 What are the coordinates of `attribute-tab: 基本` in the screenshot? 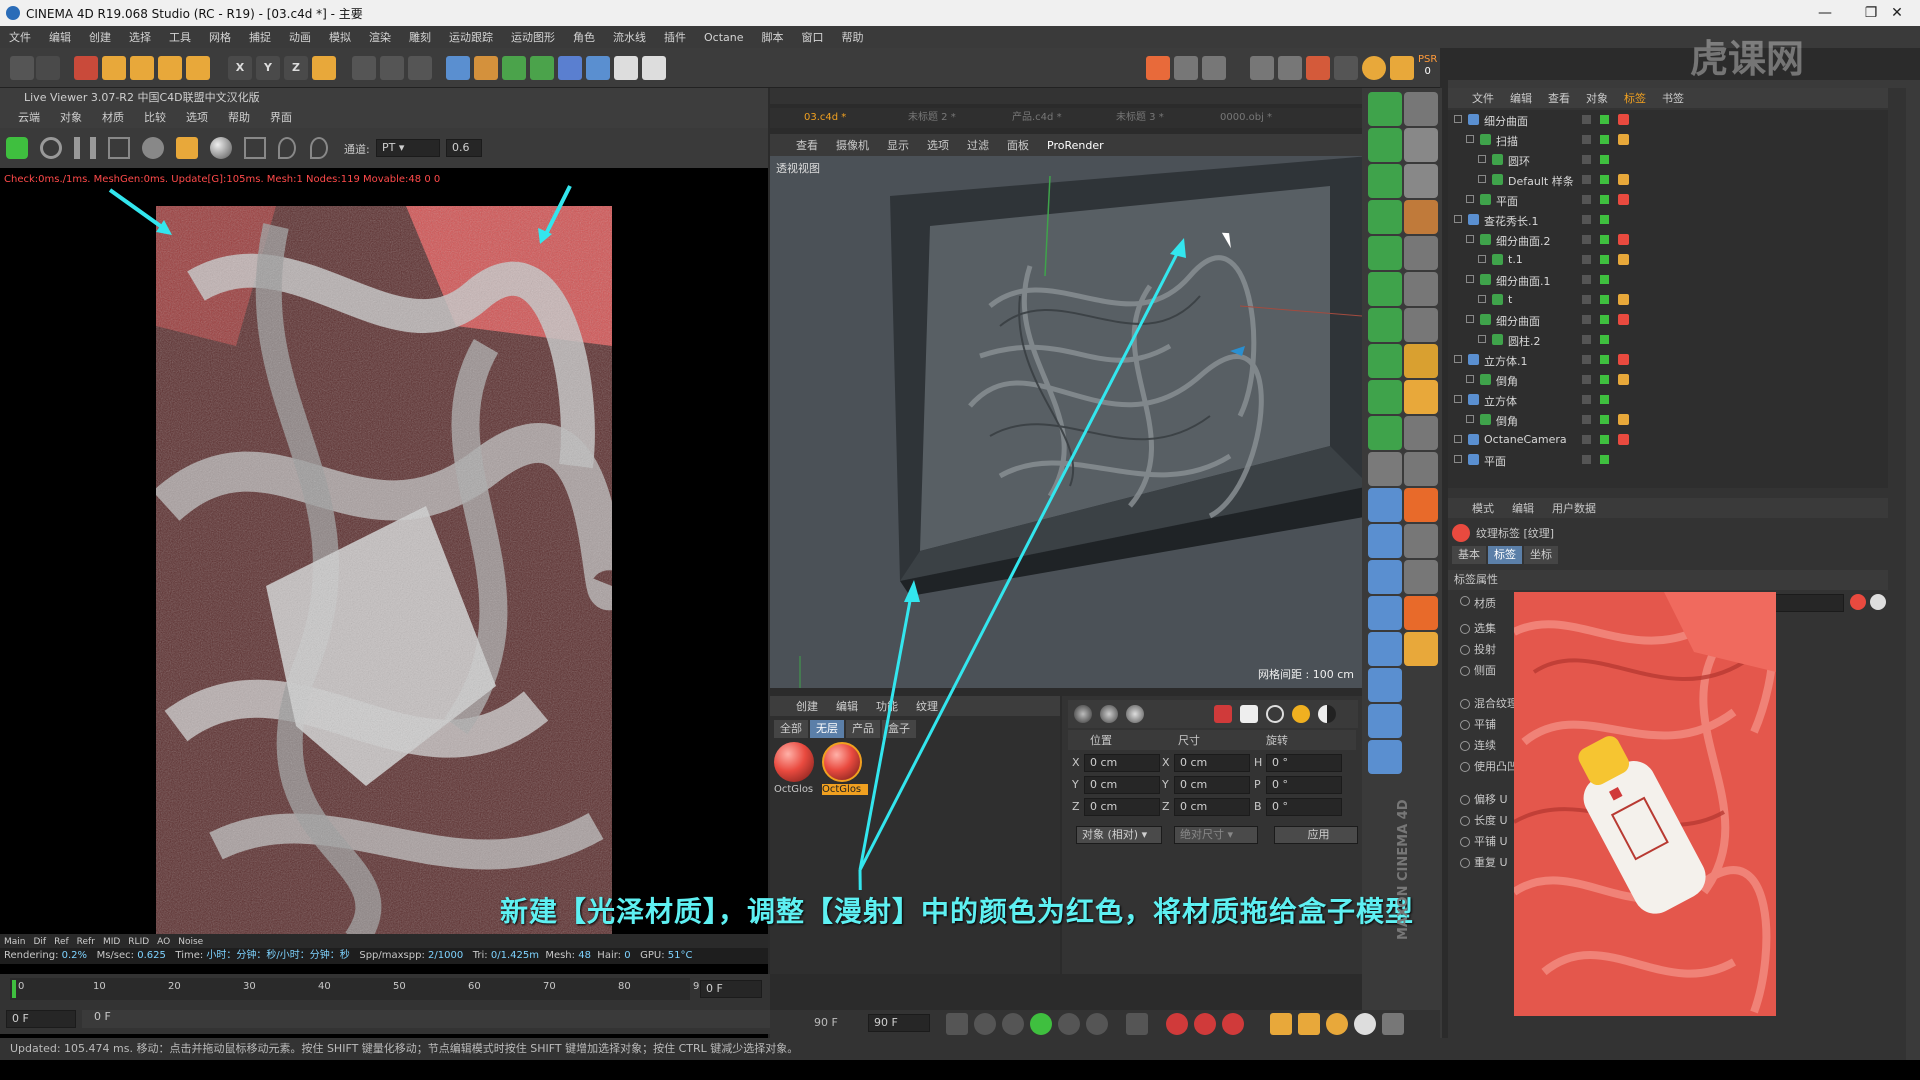 It's located at (1469, 555).